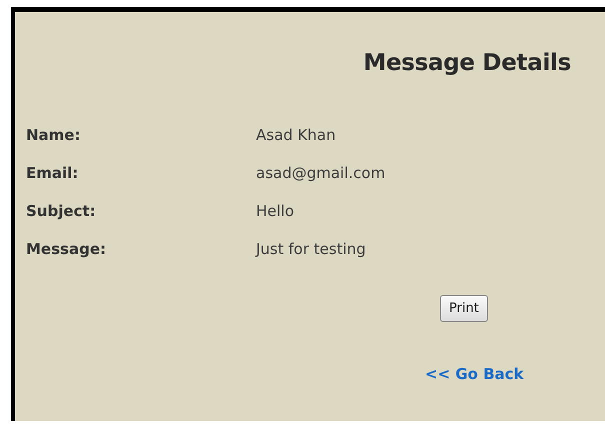  What do you see at coordinates (276, 211) in the screenshot?
I see `field-value: Hello` at bounding box center [276, 211].